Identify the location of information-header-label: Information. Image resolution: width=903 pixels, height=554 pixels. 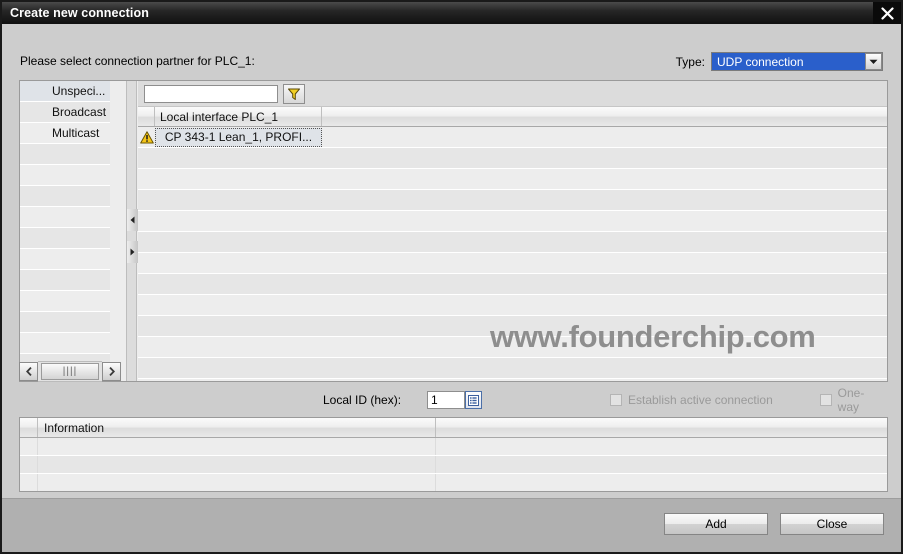
(237, 427).